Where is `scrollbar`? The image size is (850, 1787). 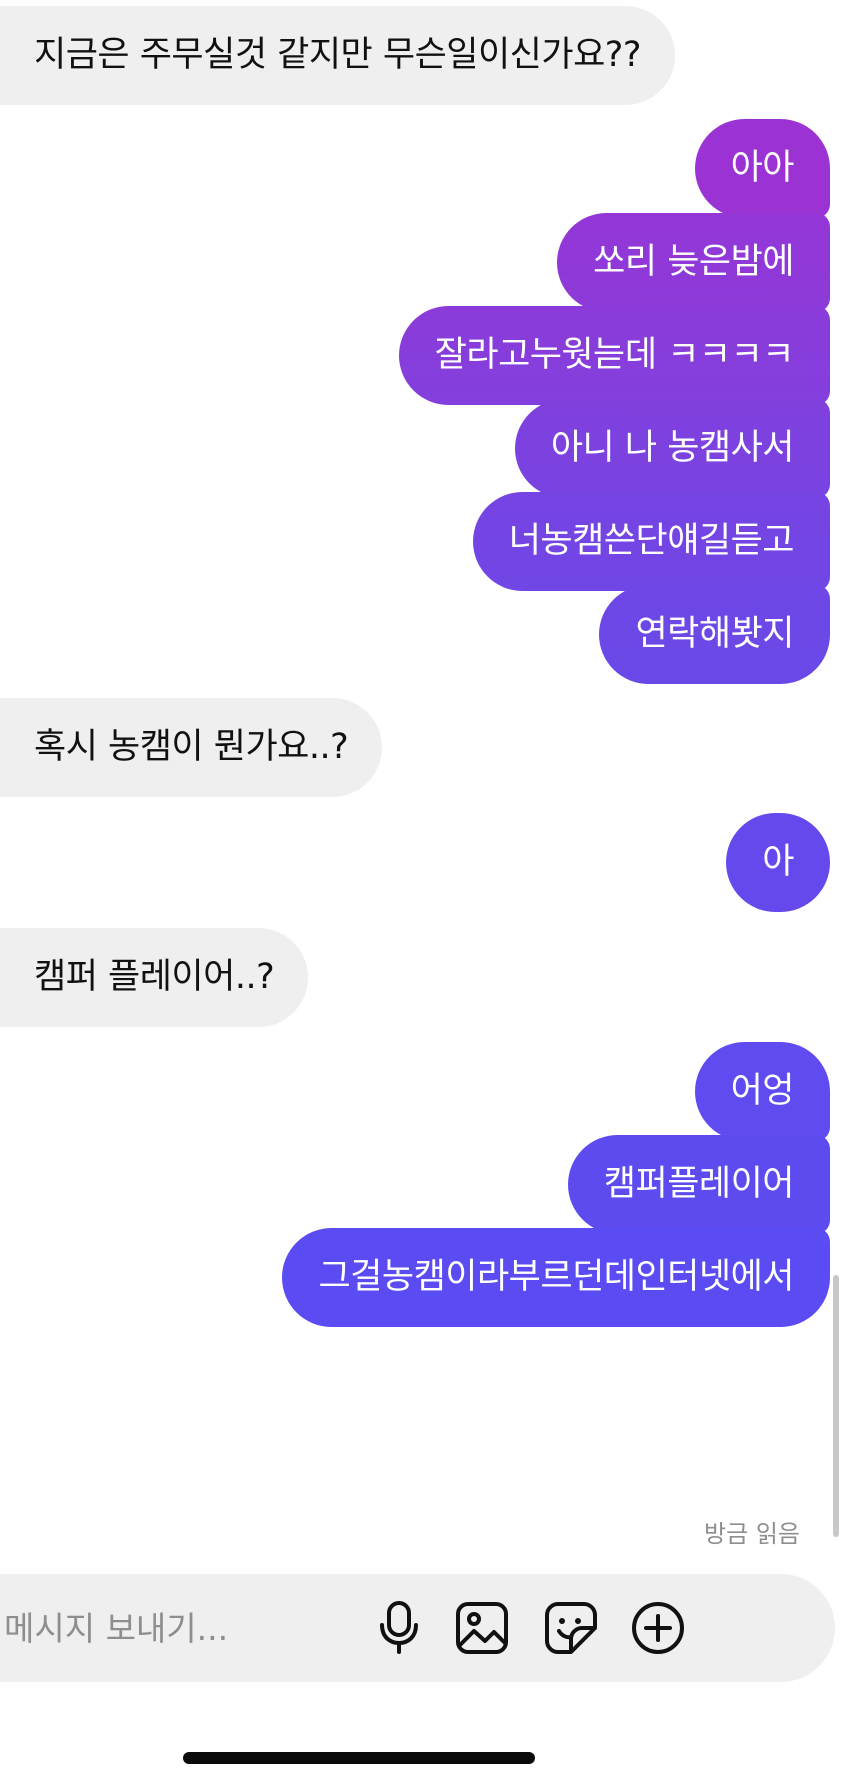 scrollbar is located at coordinates (836, 1406).